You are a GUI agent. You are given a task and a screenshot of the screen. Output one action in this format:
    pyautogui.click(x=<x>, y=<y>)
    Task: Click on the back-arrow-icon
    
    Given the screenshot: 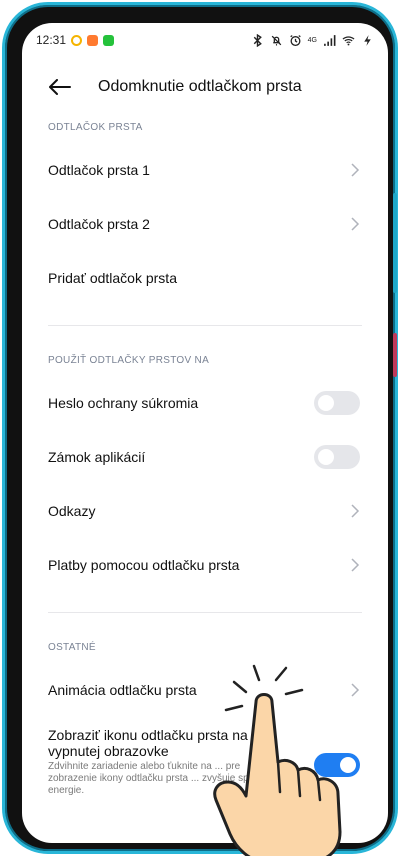 What is the action you would take?
    pyautogui.click(x=60, y=87)
    